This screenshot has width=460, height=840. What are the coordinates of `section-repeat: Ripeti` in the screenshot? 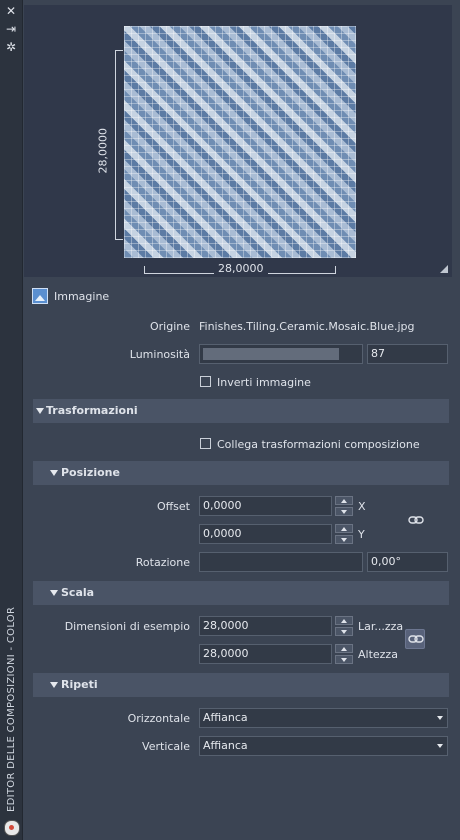 It's located at (241, 685).